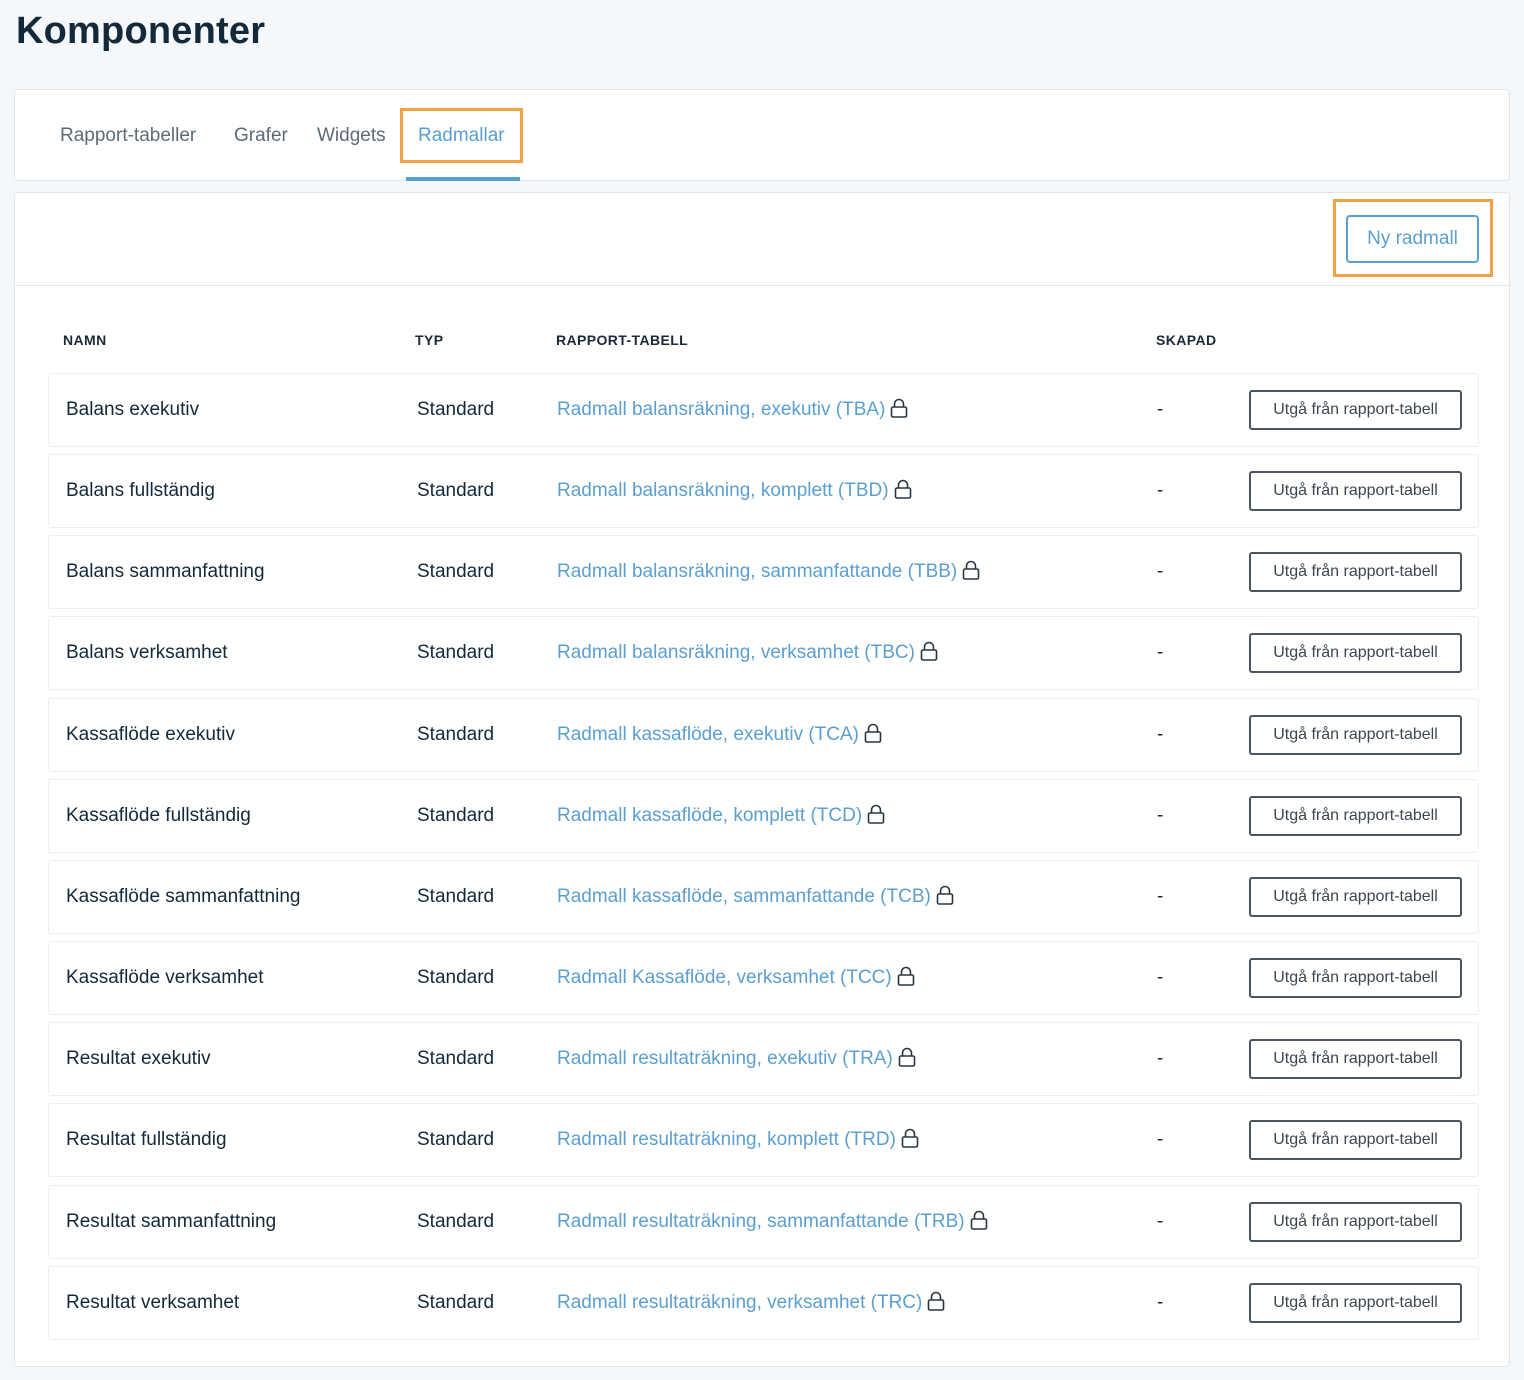 This screenshot has height=1380, width=1524. What do you see at coordinates (165, 978) in the screenshot?
I see `row-name: Kassaflöde verksamhet` at bounding box center [165, 978].